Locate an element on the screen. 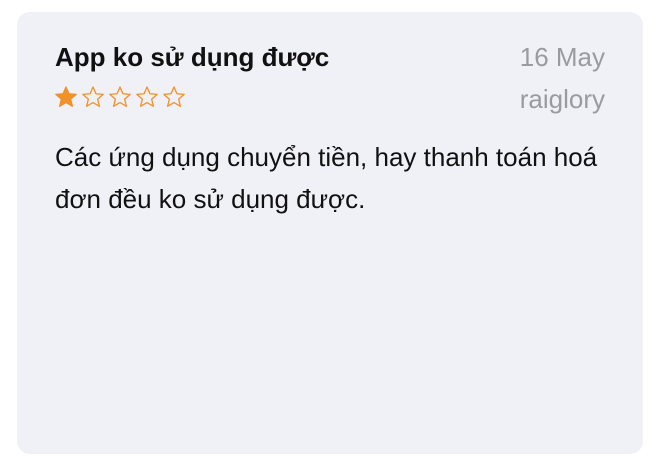 This screenshot has width=660, height=469. review-title: App ko sử dụng được is located at coordinates (192, 57).